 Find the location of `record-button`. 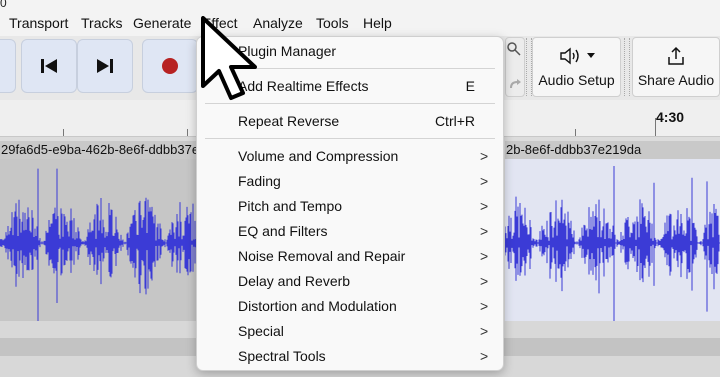

record-button is located at coordinates (170, 66).